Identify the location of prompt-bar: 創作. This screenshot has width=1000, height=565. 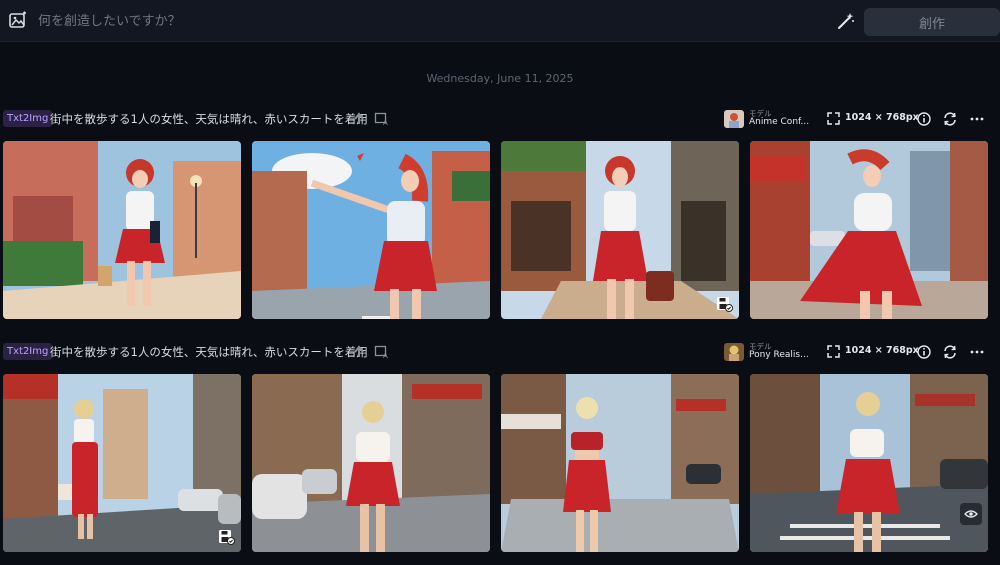
(500, 21).